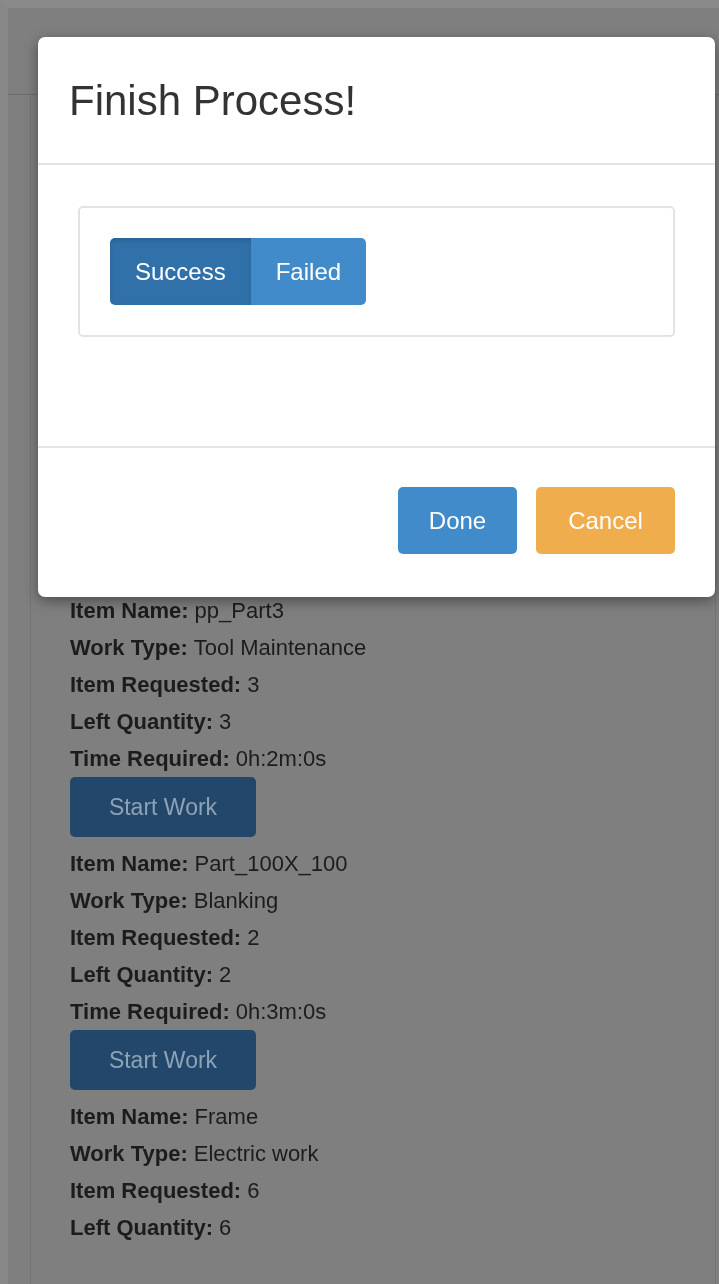 Image resolution: width=719 pixels, height=1284 pixels. Describe the element at coordinates (308, 271) in the screenshot. I see `toggle-button: Failed` at that location.